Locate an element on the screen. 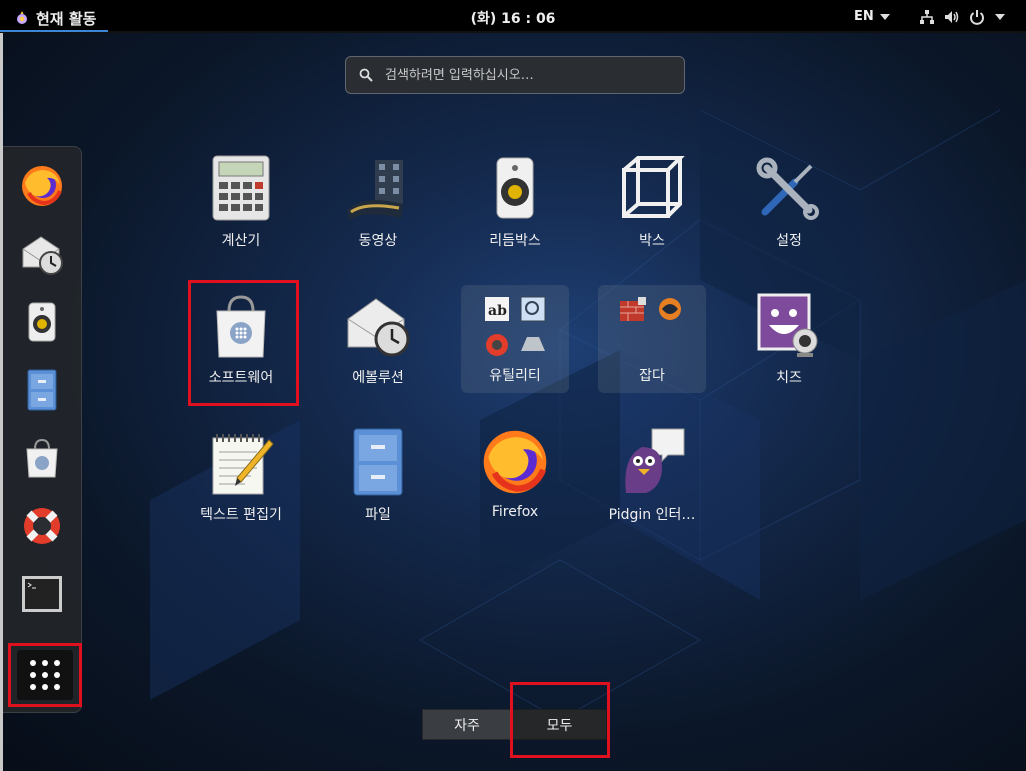 The height and width of the screenshot is (771, 1026). app-cheese: 치즈 is located at coordinates (789, 348).